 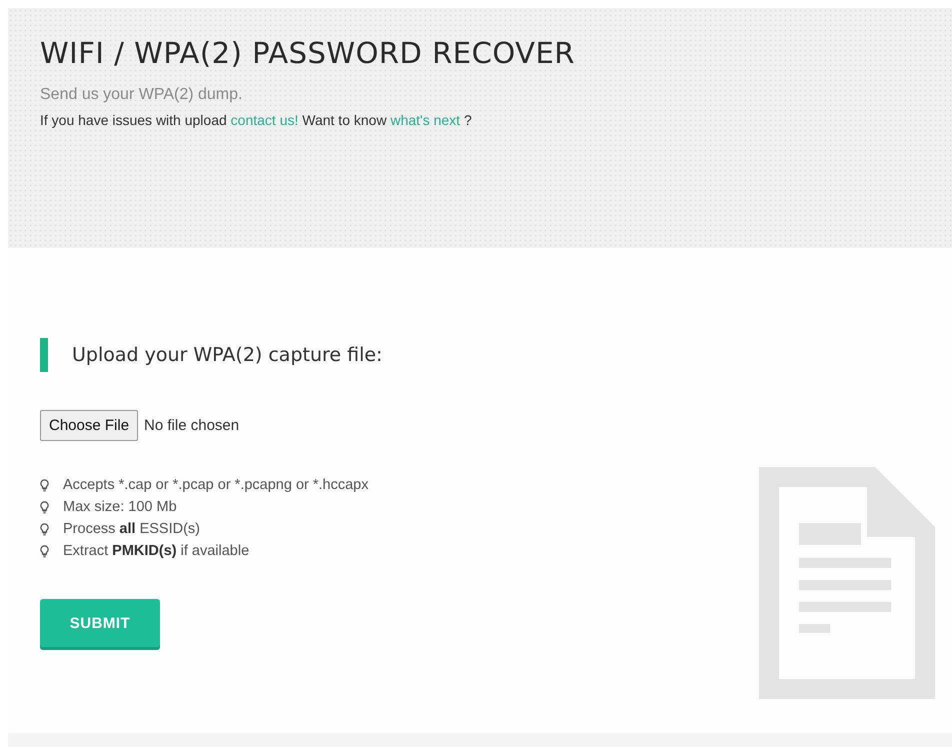 What do you see at coordinates (100, 623) in the screenshot?
I see `submit-button: SUBMIT` at bounding box center [100, 623].